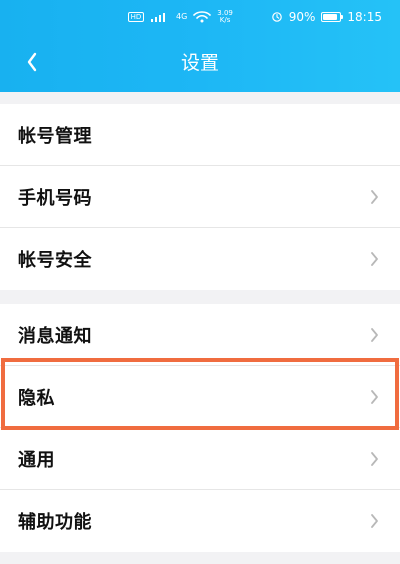 The image size is (400, 564). Describe the element at coordinates (302, 17) in the screenshot. I see `battery-percentage: 90%` at that location.